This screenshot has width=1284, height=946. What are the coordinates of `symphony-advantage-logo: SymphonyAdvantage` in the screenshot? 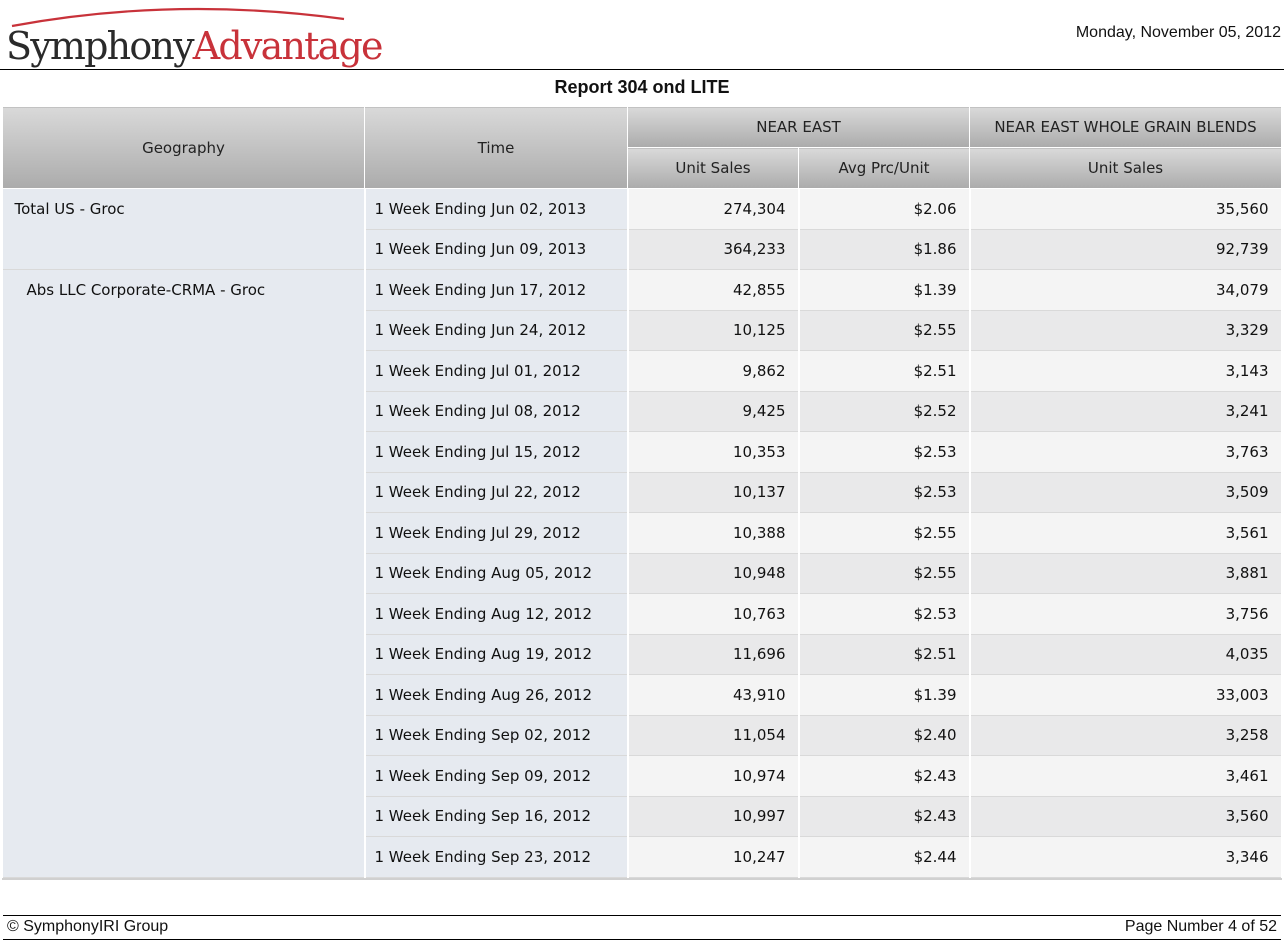 It's located at (193, 35).